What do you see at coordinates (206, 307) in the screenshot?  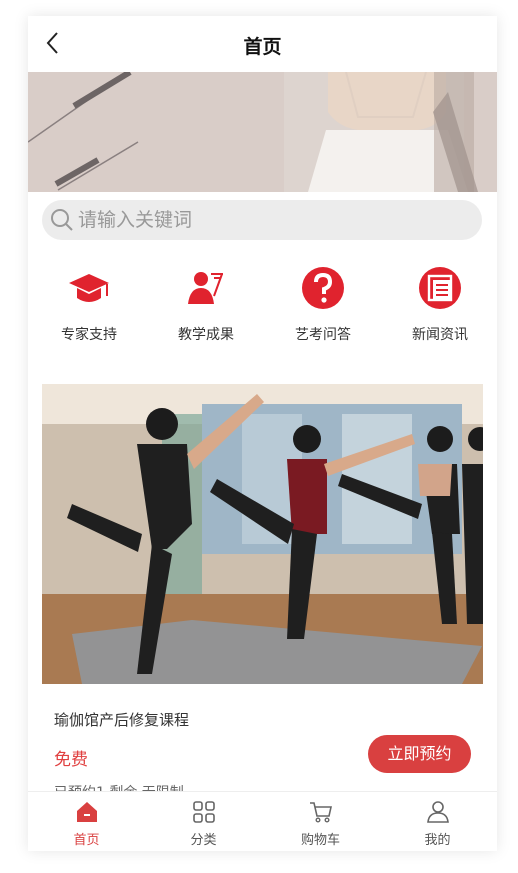 I see `nav-item-teaching-results: 教学成果` at bounding box center [206, 307].